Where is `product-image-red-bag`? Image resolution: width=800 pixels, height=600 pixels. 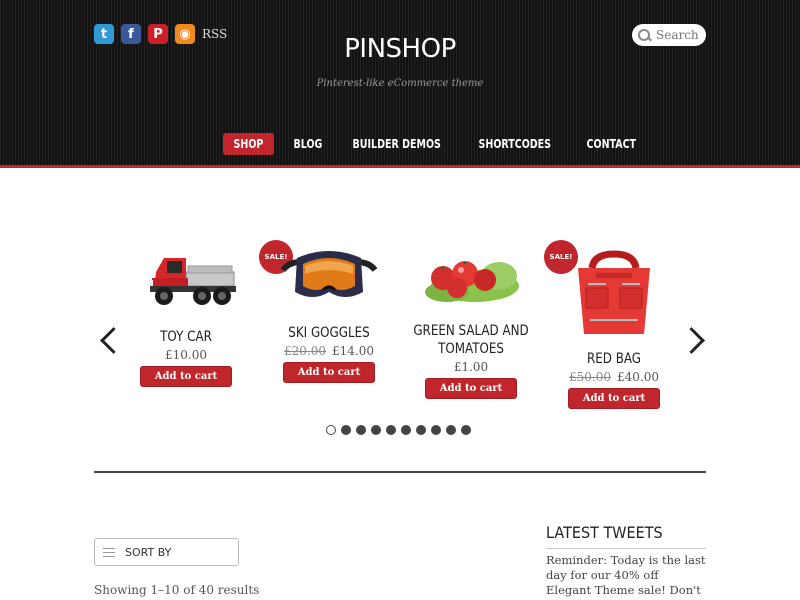 product-image-red-bag is located at coordinates (614, 290).